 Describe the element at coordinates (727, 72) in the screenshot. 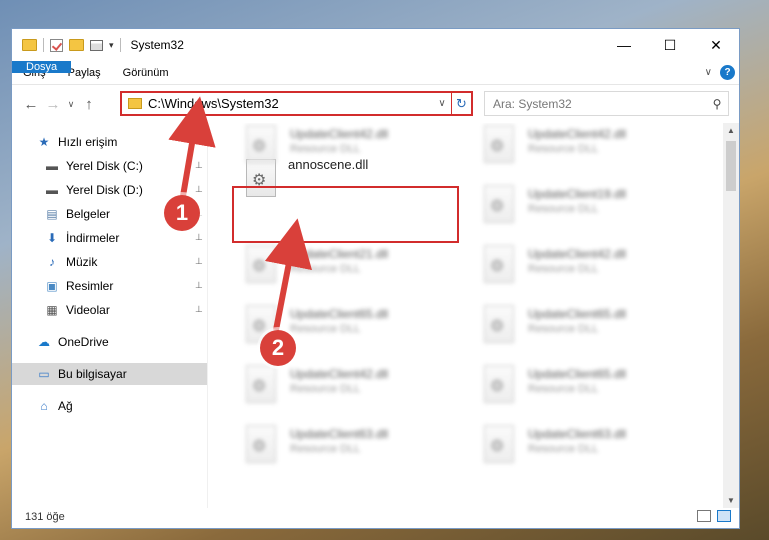

I see `help-icon: ?` at that location.